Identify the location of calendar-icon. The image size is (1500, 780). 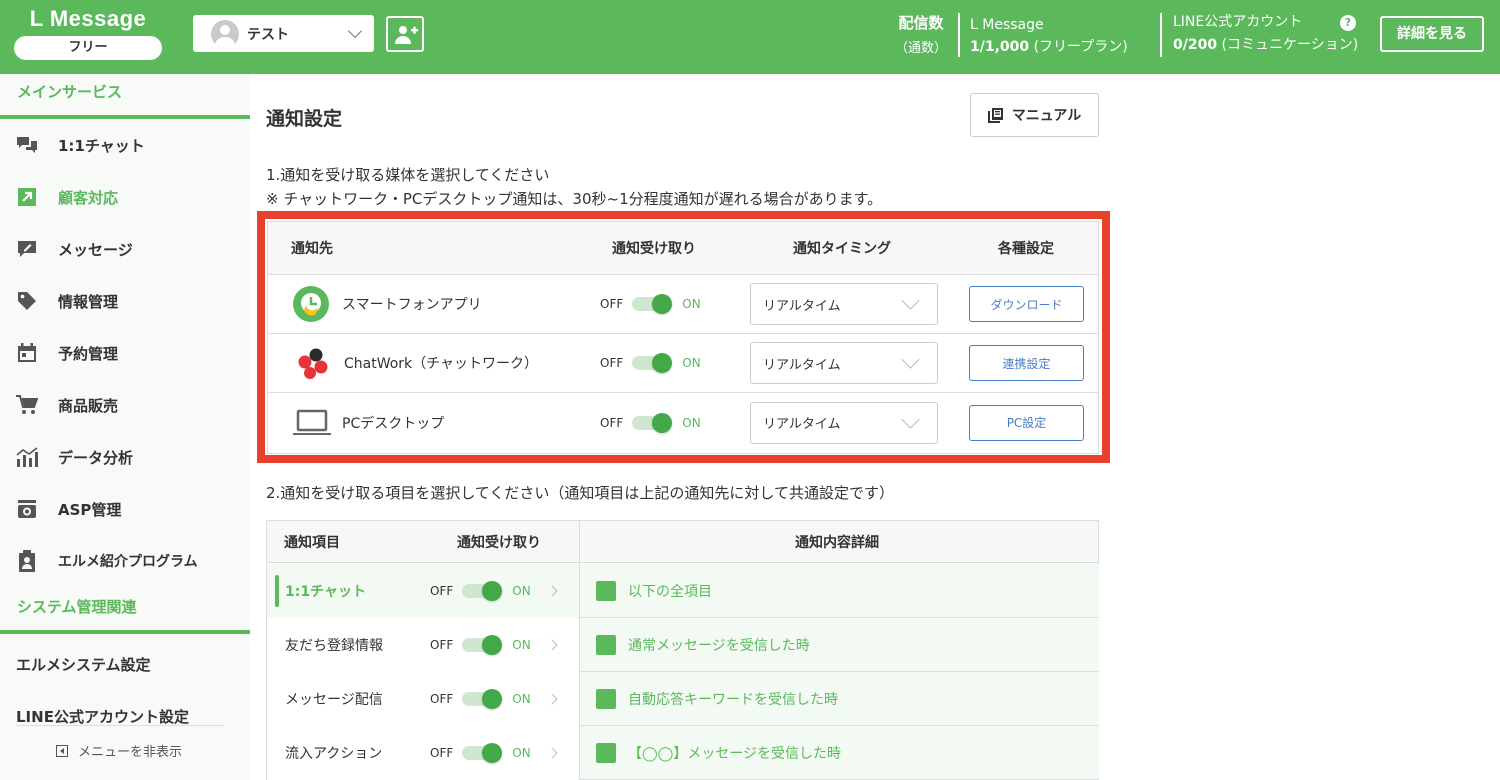
(27, 353).